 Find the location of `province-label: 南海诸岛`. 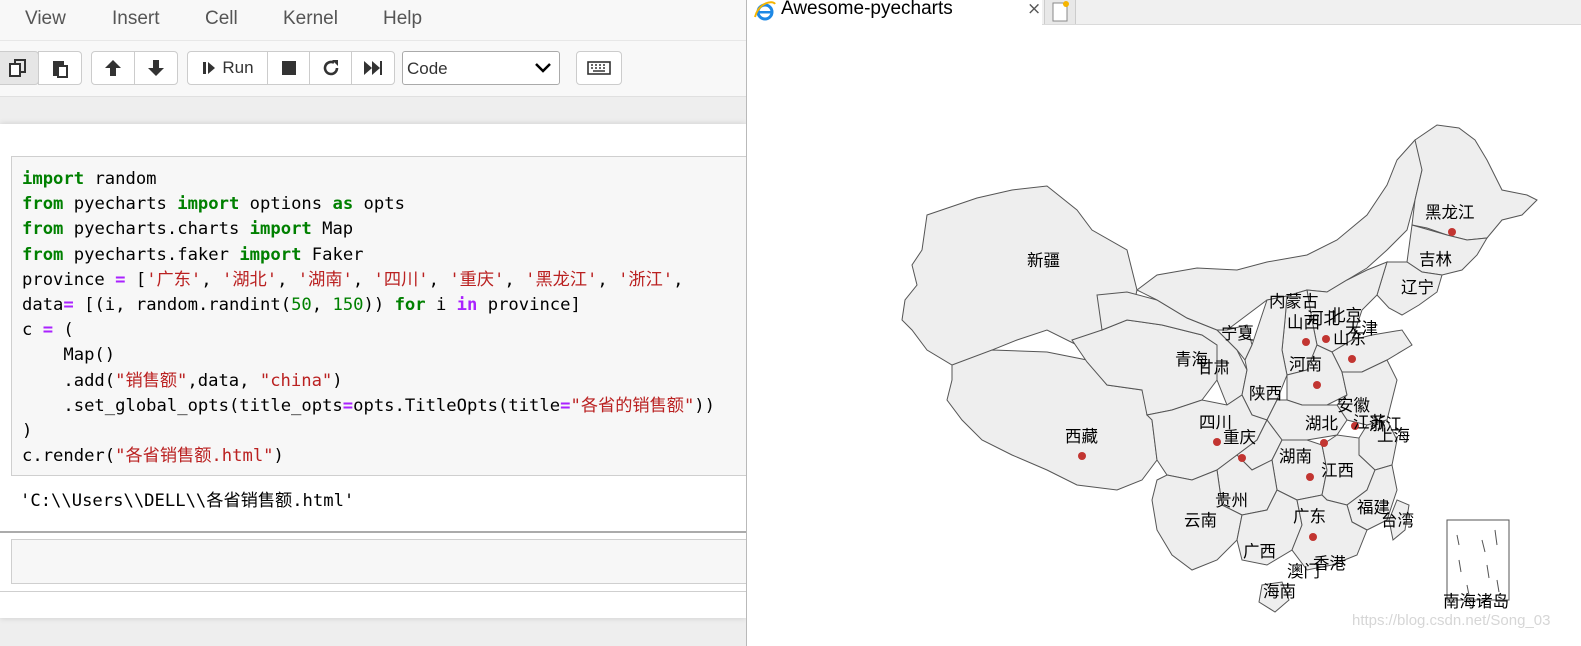

province-label: 南海诸岛 is located at coordinates (1476, 601).